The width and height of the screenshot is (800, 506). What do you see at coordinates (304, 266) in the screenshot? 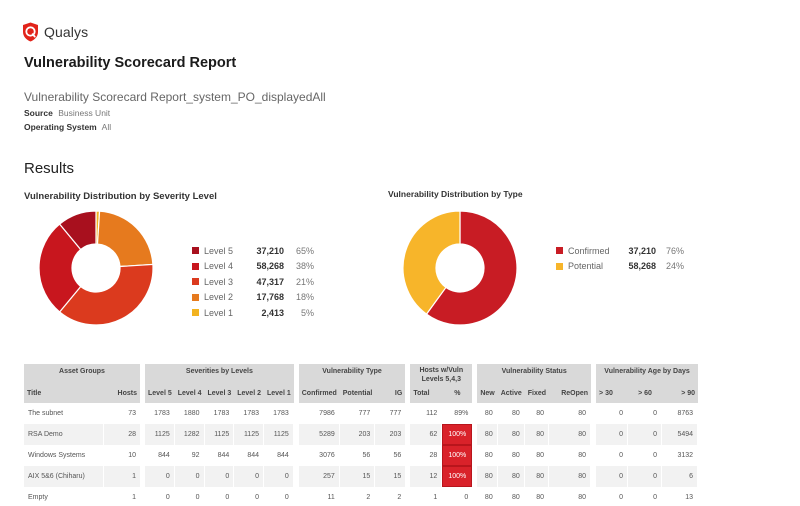
I see `legend-pct: 38%` at bounding box center [304, 266].